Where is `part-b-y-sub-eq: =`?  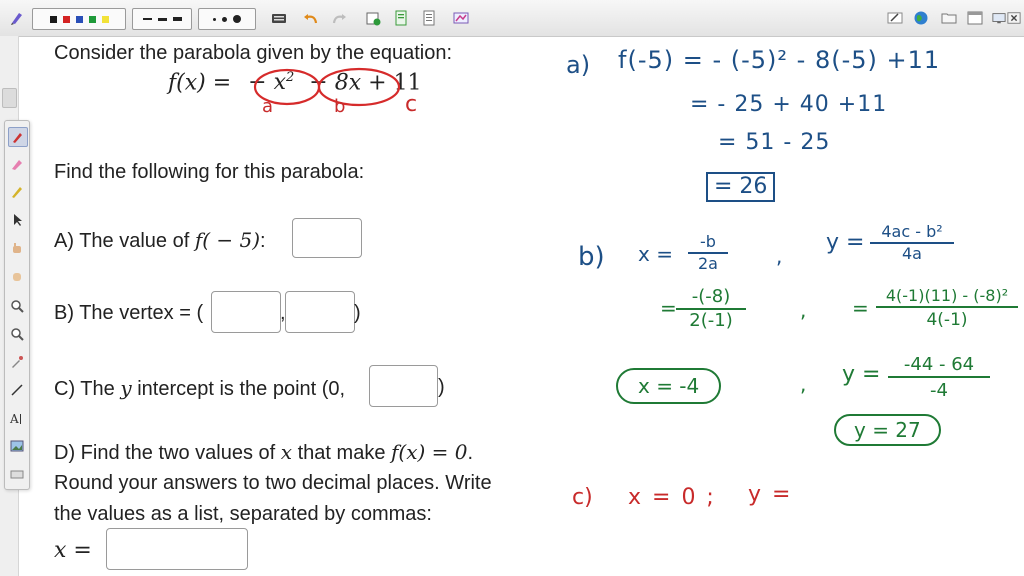
part-b-y-sub-eq: = is located at coordinates (860, 308).